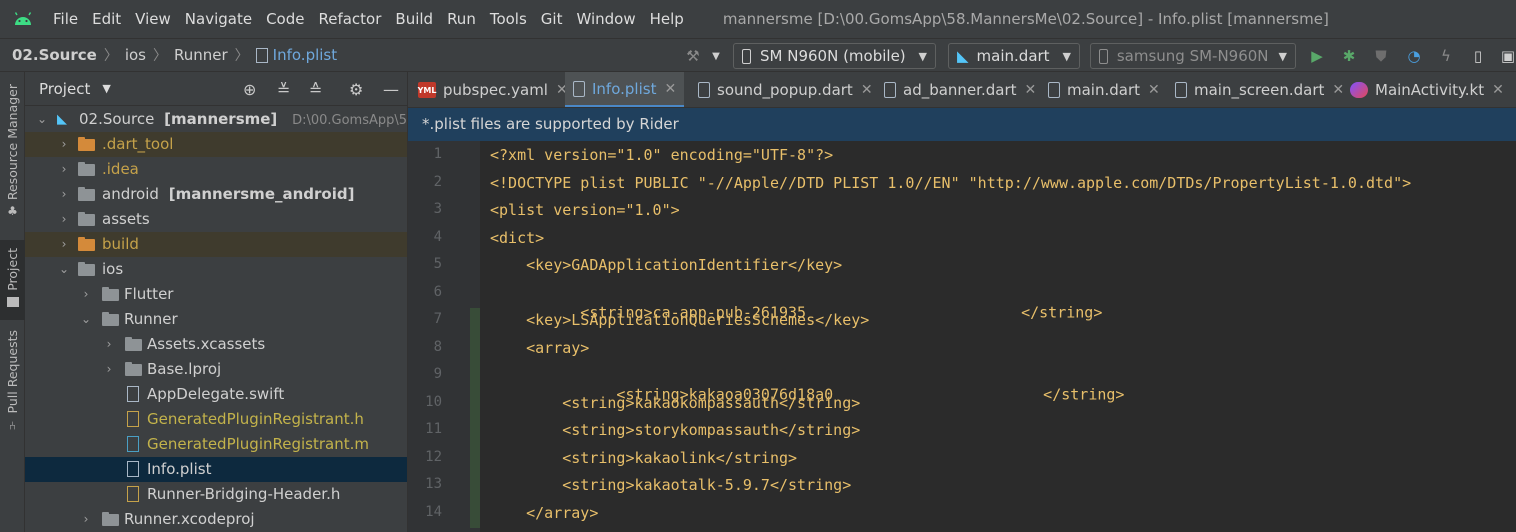 Image resolution: width=1516 pixels, height=532 pixels. Describe the element at coordinates (1084, 394) in the screenshot. I see `code-text: </string>` at that location.